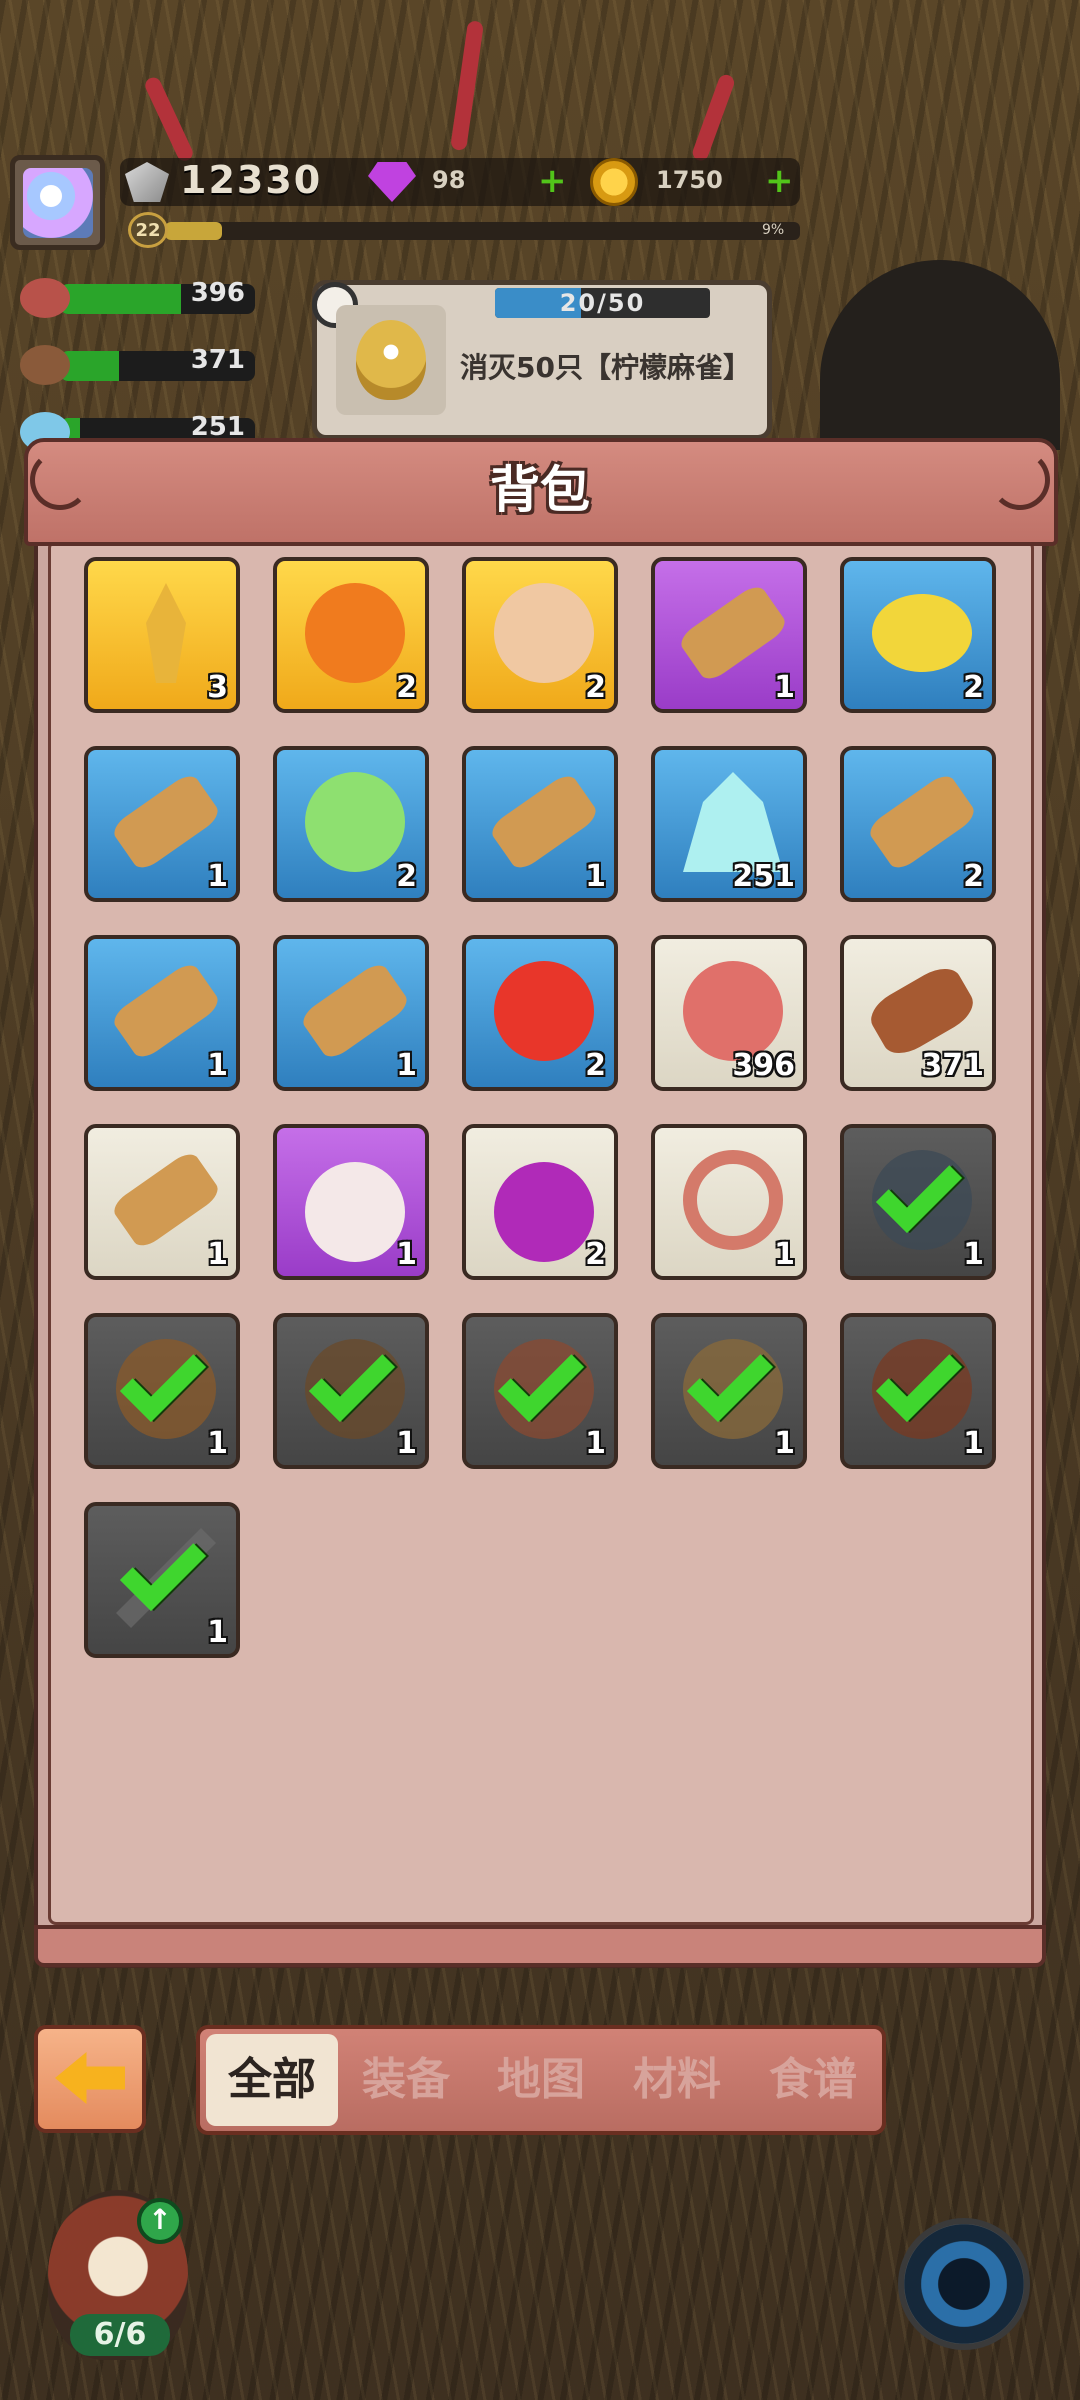 The width and height of the screenshot is (1080, 2400). I want to click on level-badge: 22, so click(148, 230).